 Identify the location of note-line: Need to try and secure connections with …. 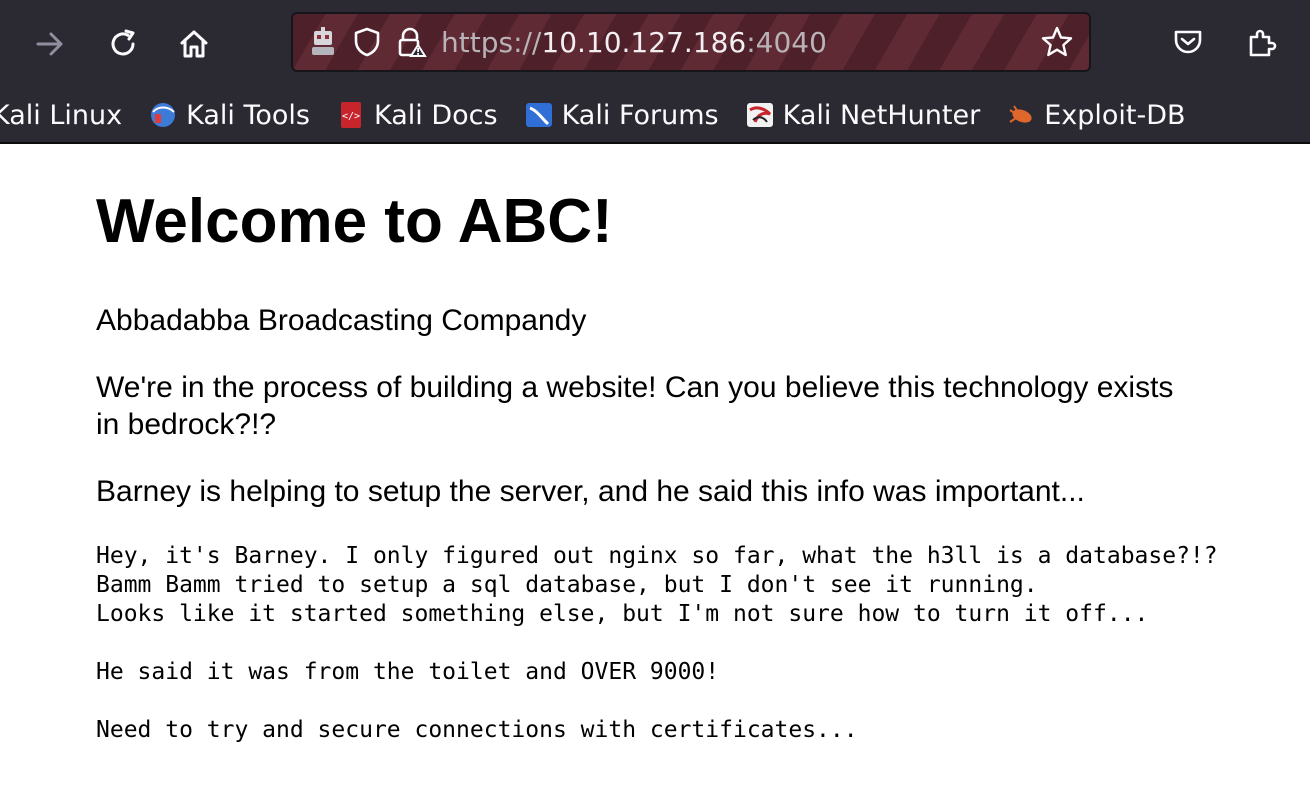
(477, 730).